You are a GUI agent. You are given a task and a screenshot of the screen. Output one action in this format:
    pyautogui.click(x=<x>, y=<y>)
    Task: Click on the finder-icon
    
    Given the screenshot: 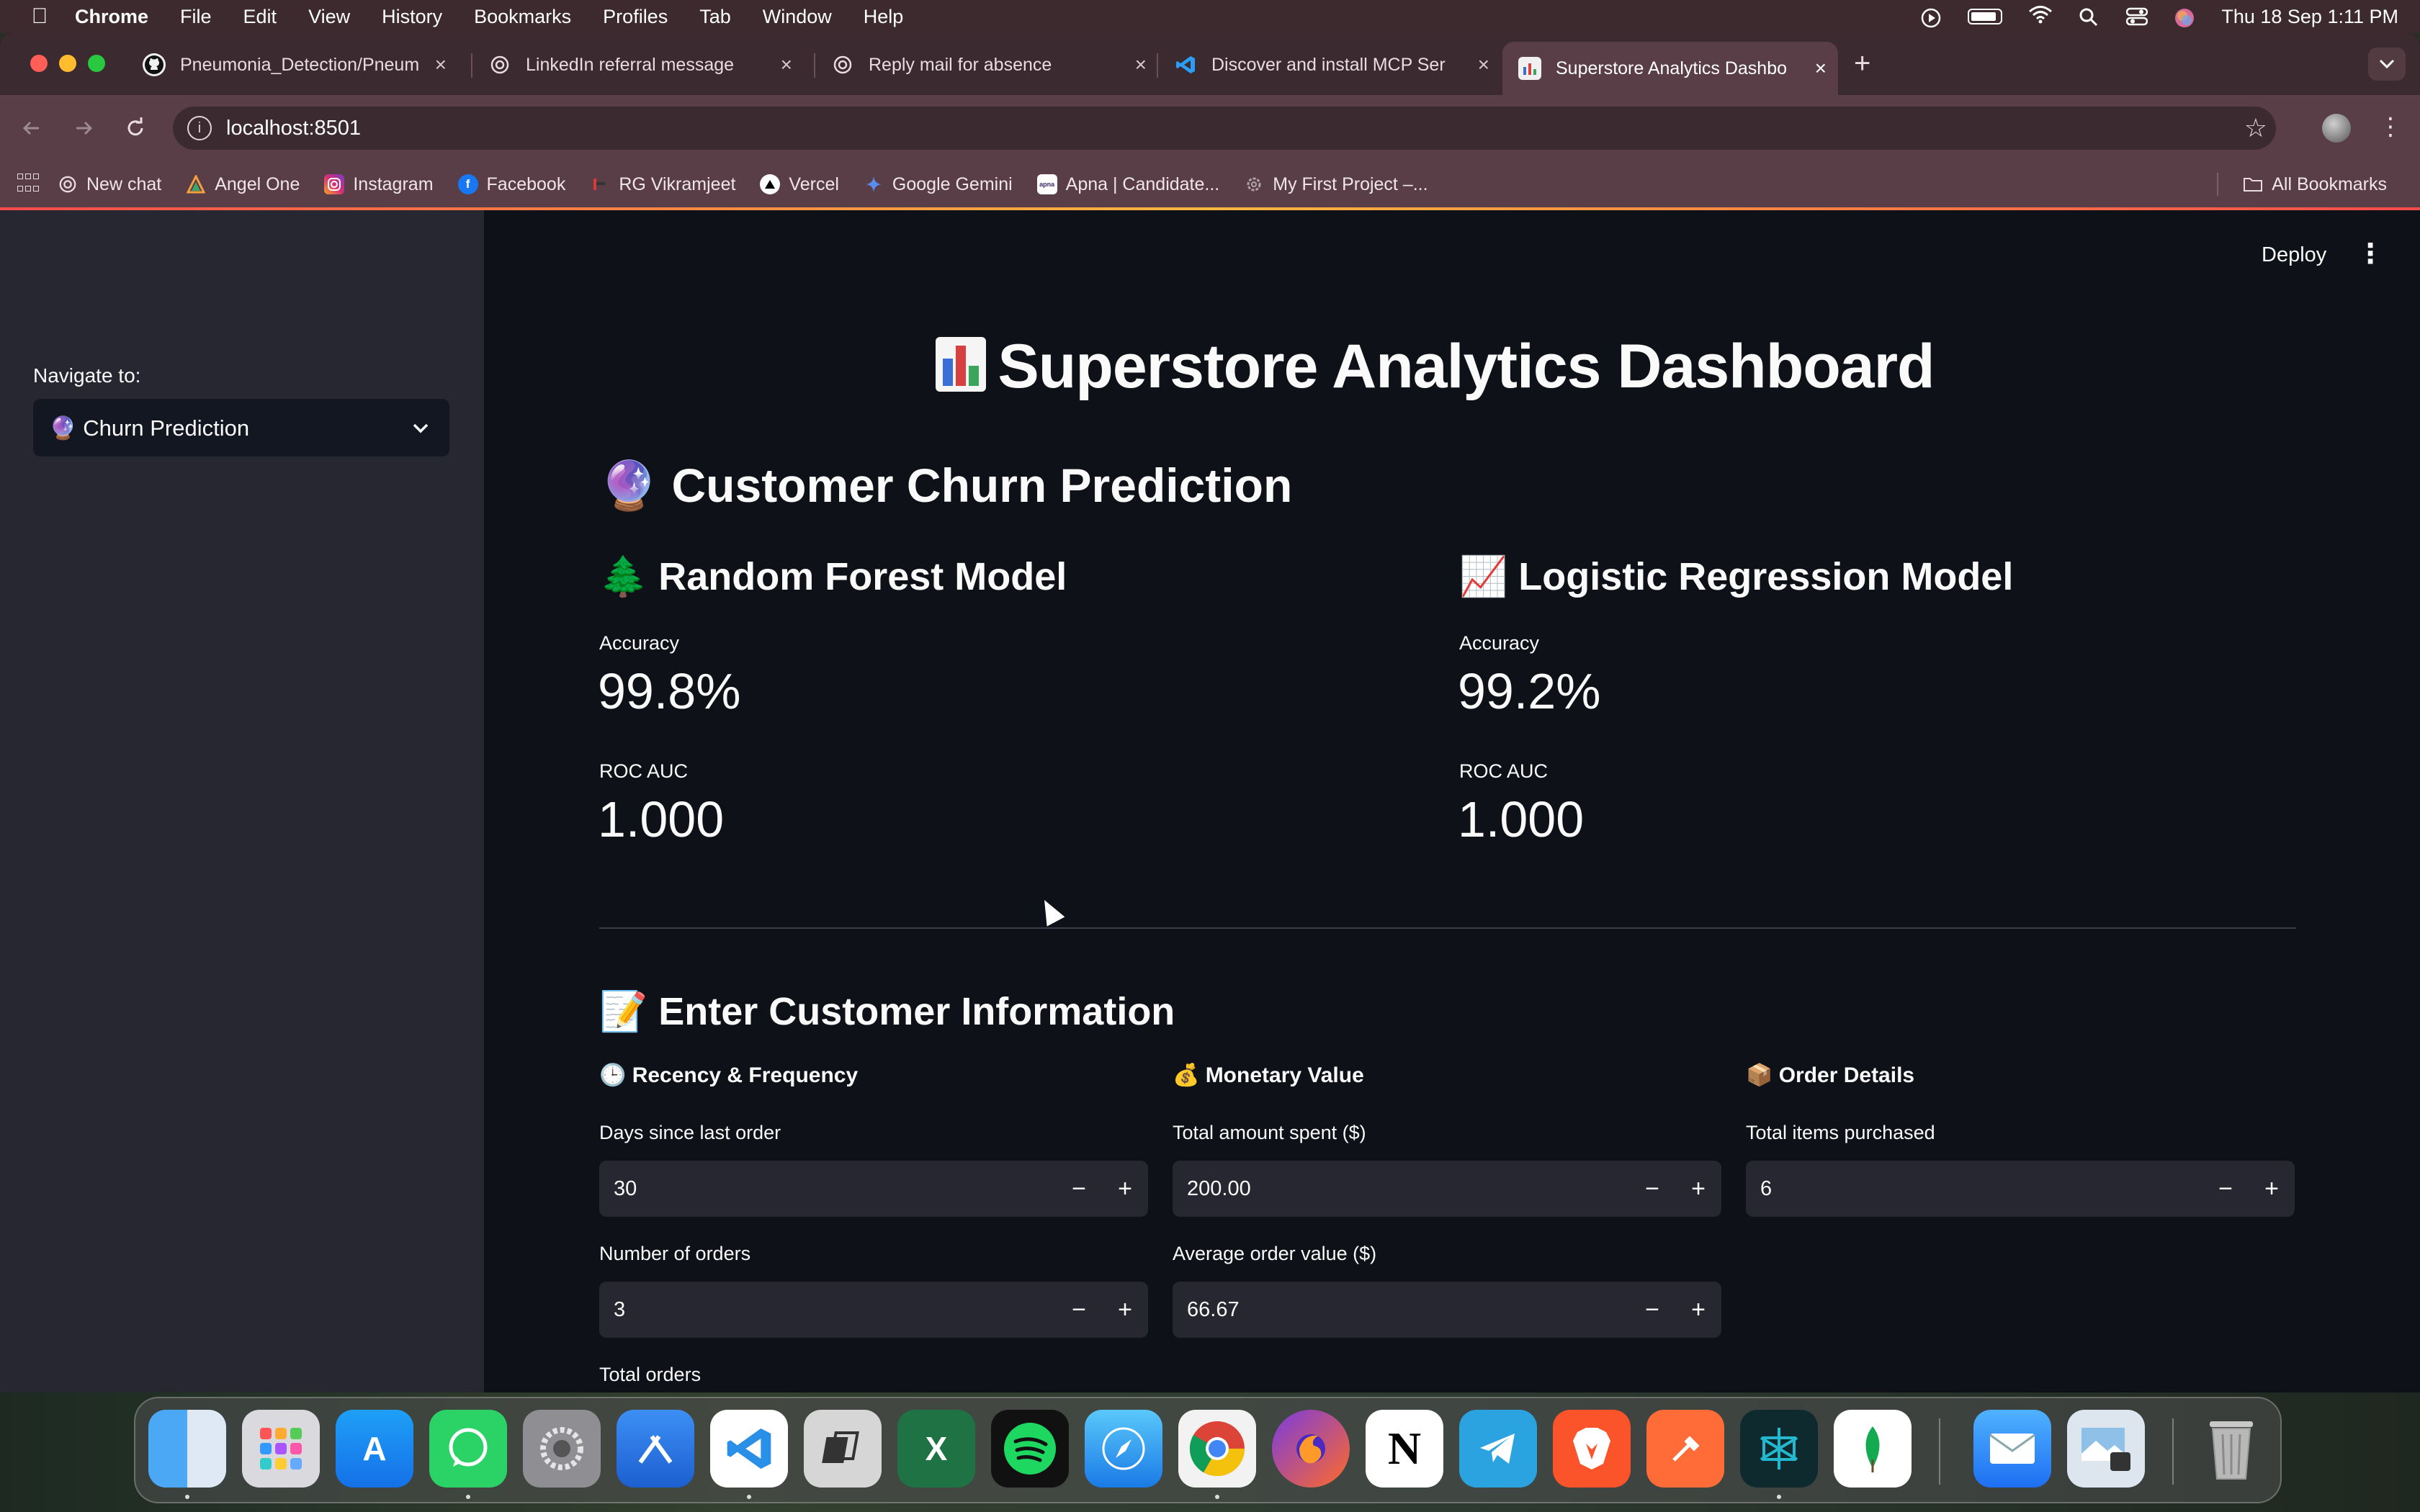 What is the action you would take?
    pyautogui.click(x=187, y=1449)
    